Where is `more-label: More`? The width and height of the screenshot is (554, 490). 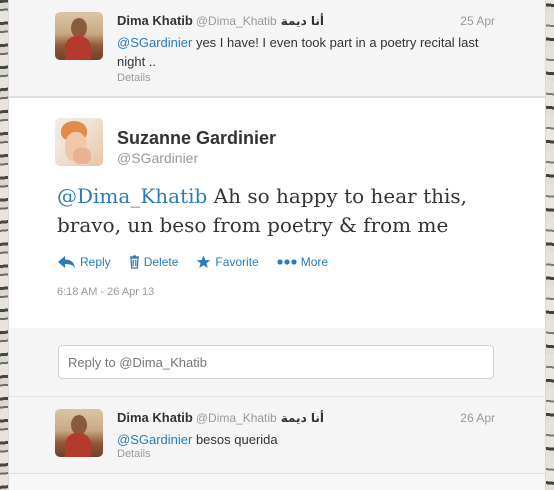
more-label: More is located at coordinates (314, 262).